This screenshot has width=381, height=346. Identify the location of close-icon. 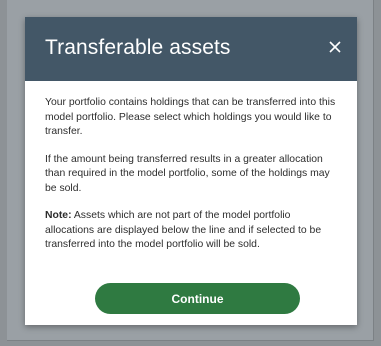
(335, 47).